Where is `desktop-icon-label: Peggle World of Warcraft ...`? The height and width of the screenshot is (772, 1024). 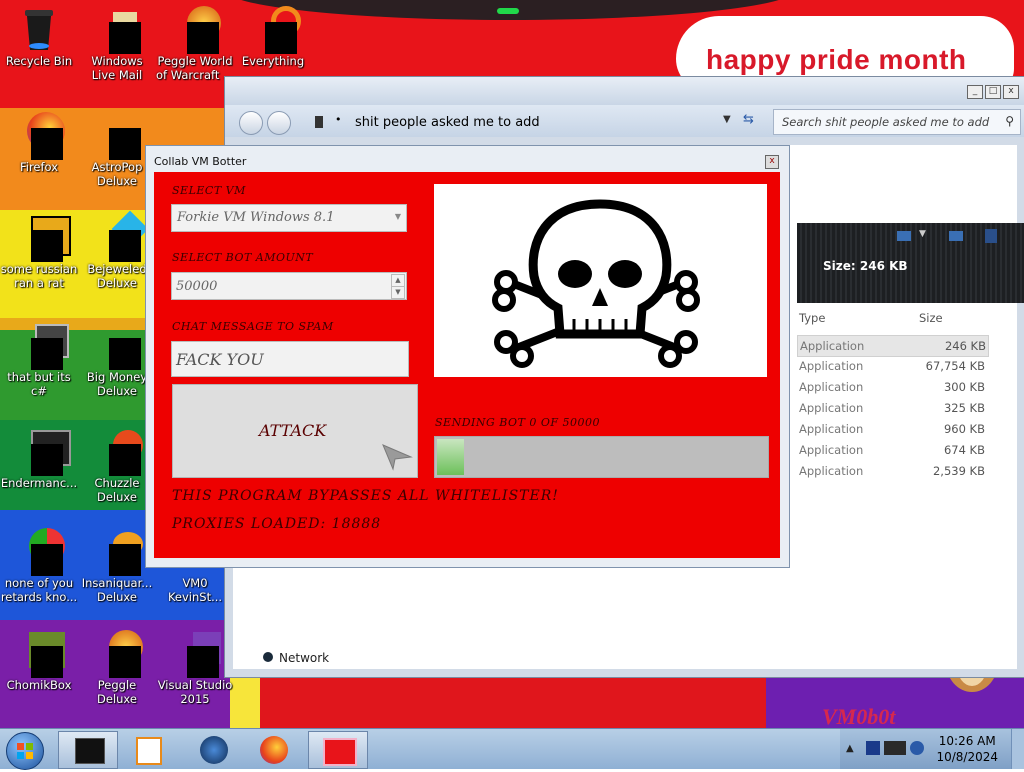 desktop-icon-label: Peggle World of Warcraft ... is located at coordinates (195, 68).